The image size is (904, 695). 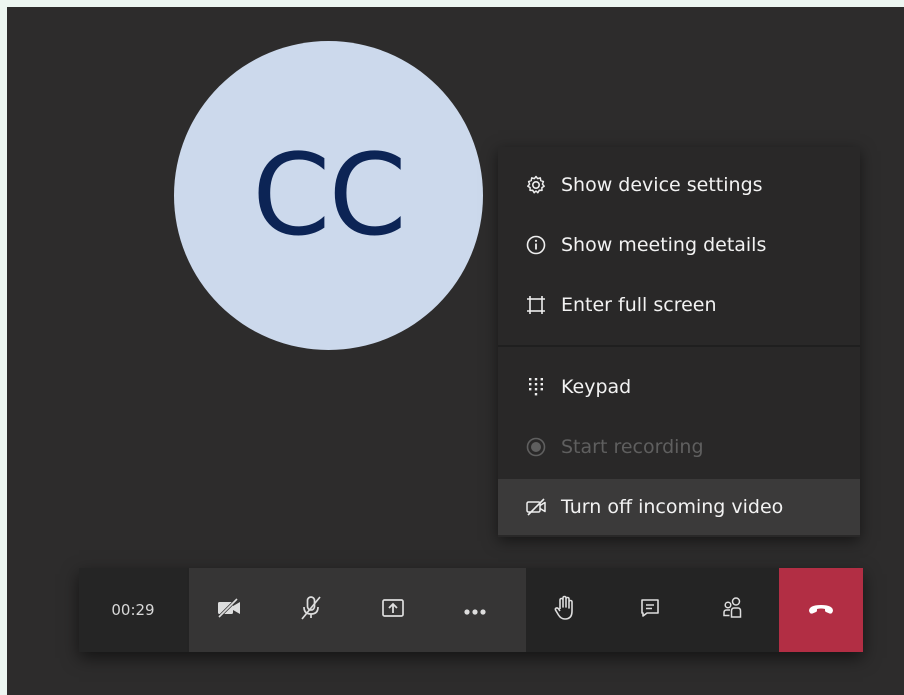 I want to click on hang-up-icon, so click(x=821, y=610).